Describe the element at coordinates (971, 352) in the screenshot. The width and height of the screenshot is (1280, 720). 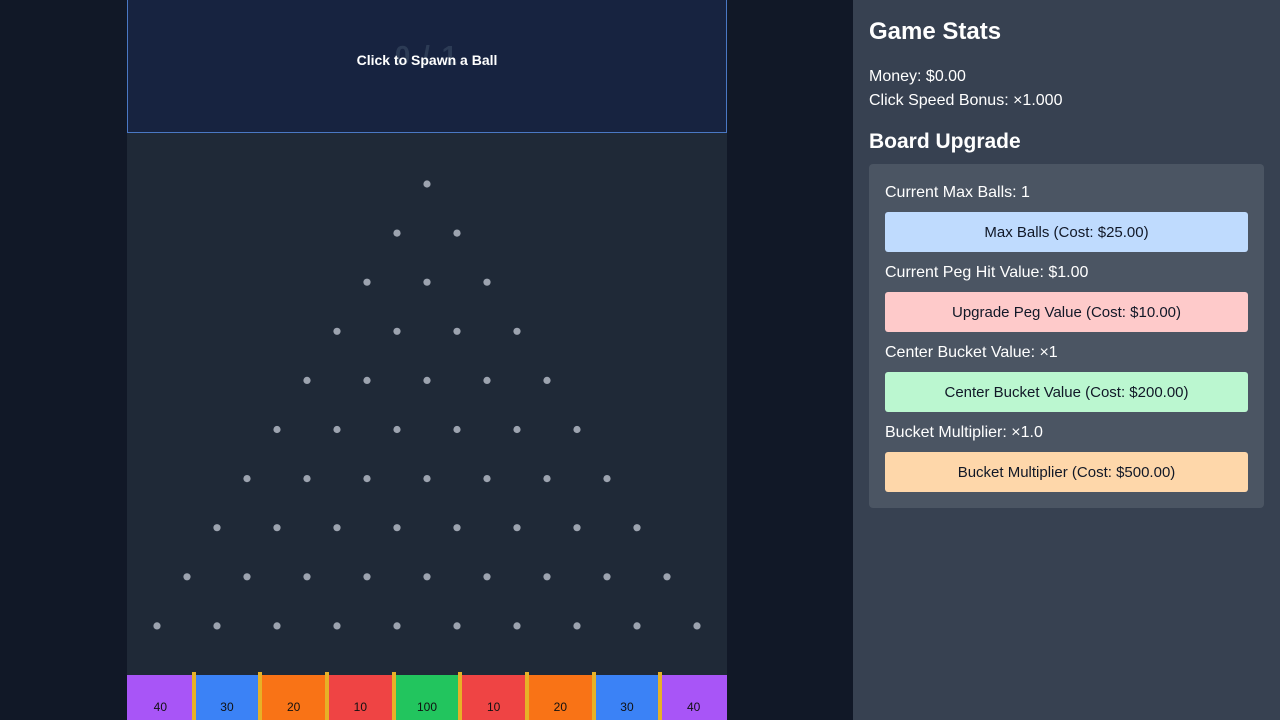
I see `center-bucket-label: Center Bucket Value: ×1` at that location.